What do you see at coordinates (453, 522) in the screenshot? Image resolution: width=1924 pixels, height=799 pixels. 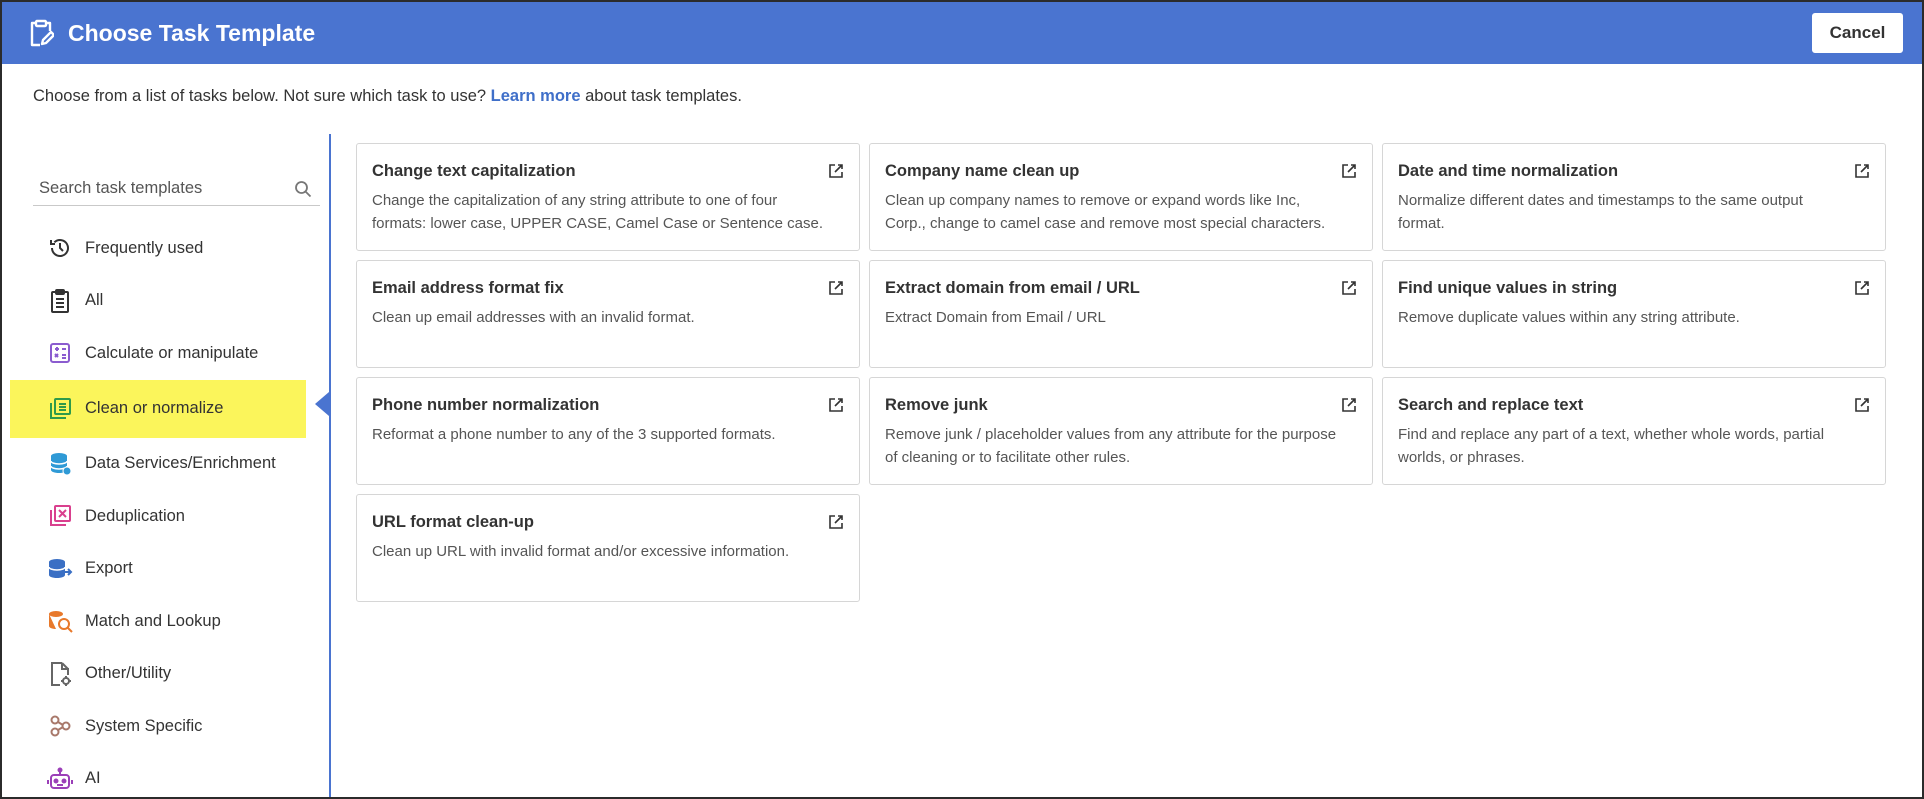 I see `card-title: URL format clean-up` at bounding box center [453, 522].